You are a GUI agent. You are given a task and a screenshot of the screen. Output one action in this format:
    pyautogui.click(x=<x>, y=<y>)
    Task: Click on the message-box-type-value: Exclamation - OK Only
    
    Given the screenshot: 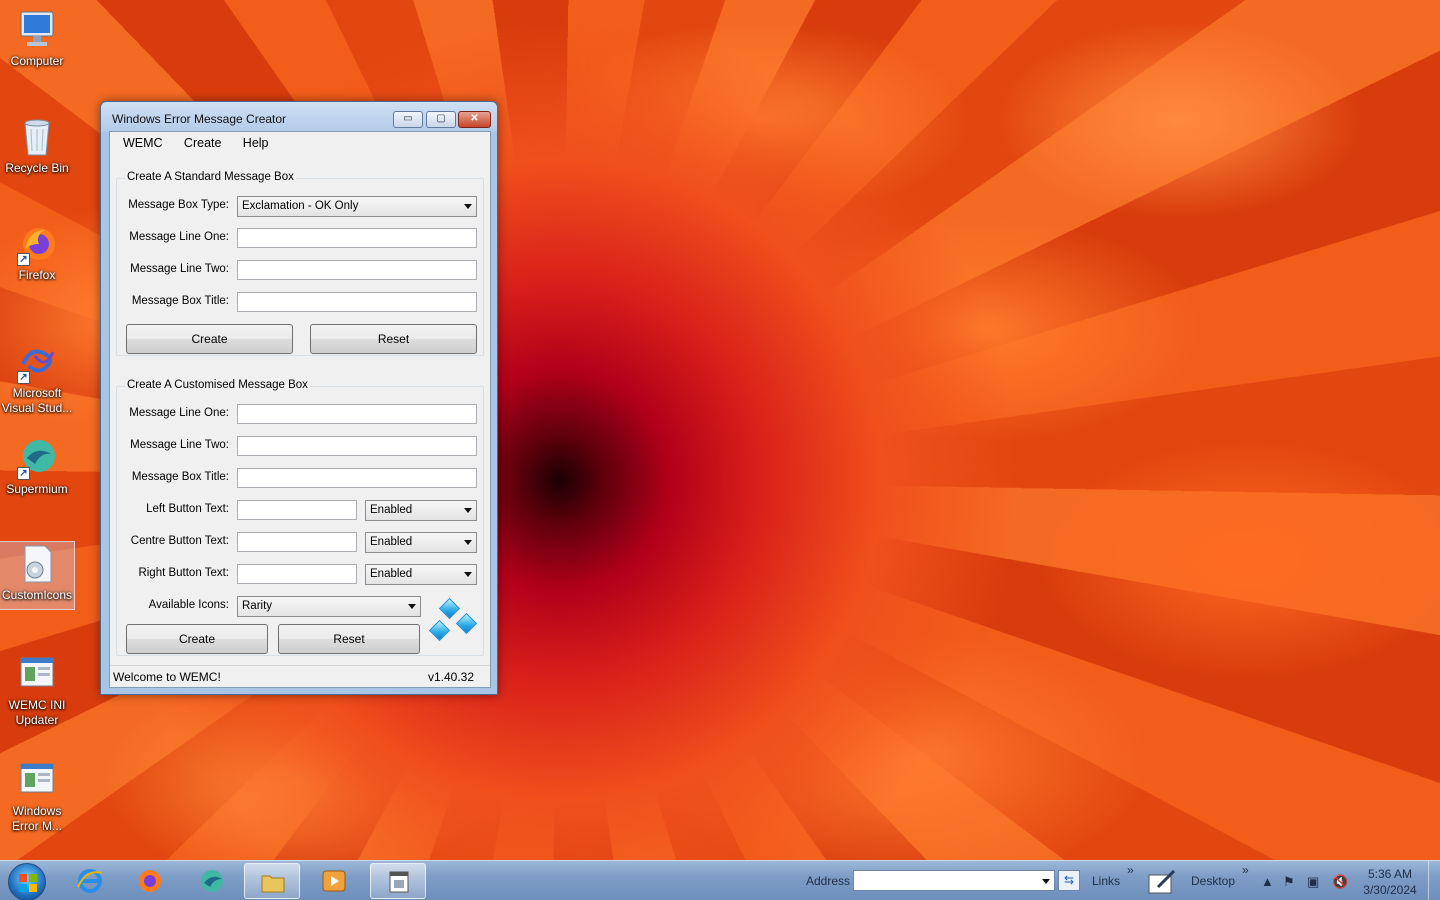 What is the action you would take?
    pyautogui.click(x=300, y=206)
    